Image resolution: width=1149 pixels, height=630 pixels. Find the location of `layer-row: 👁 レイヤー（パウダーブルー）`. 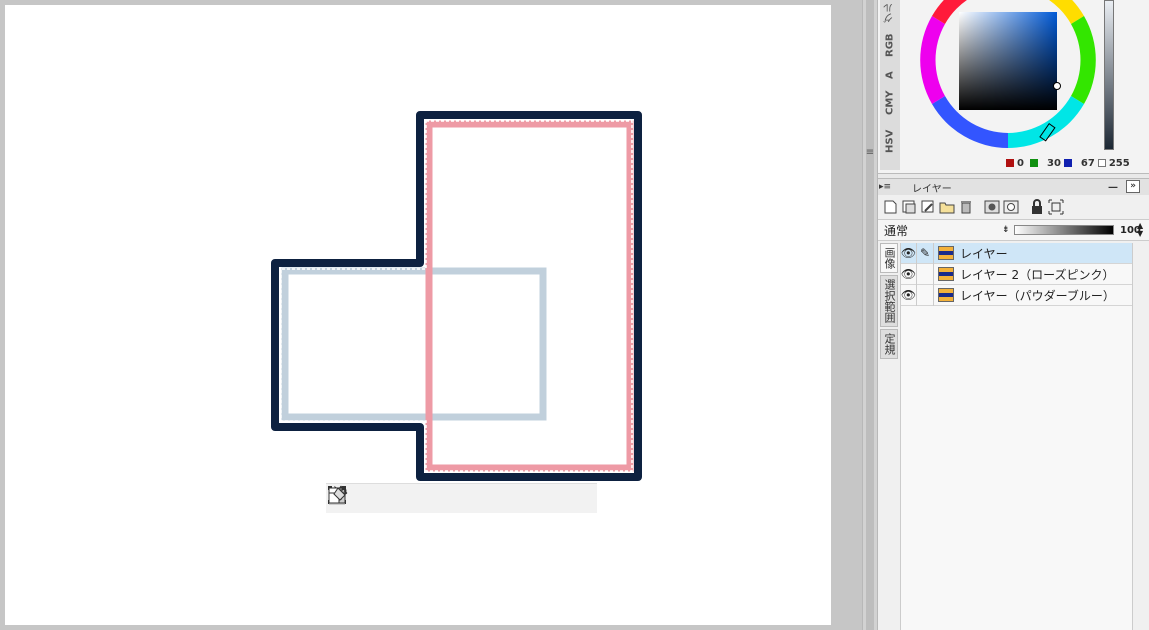

layer-row: 👁 レイヤー（パウダーブルー） is located at coordinates (1016, 295).